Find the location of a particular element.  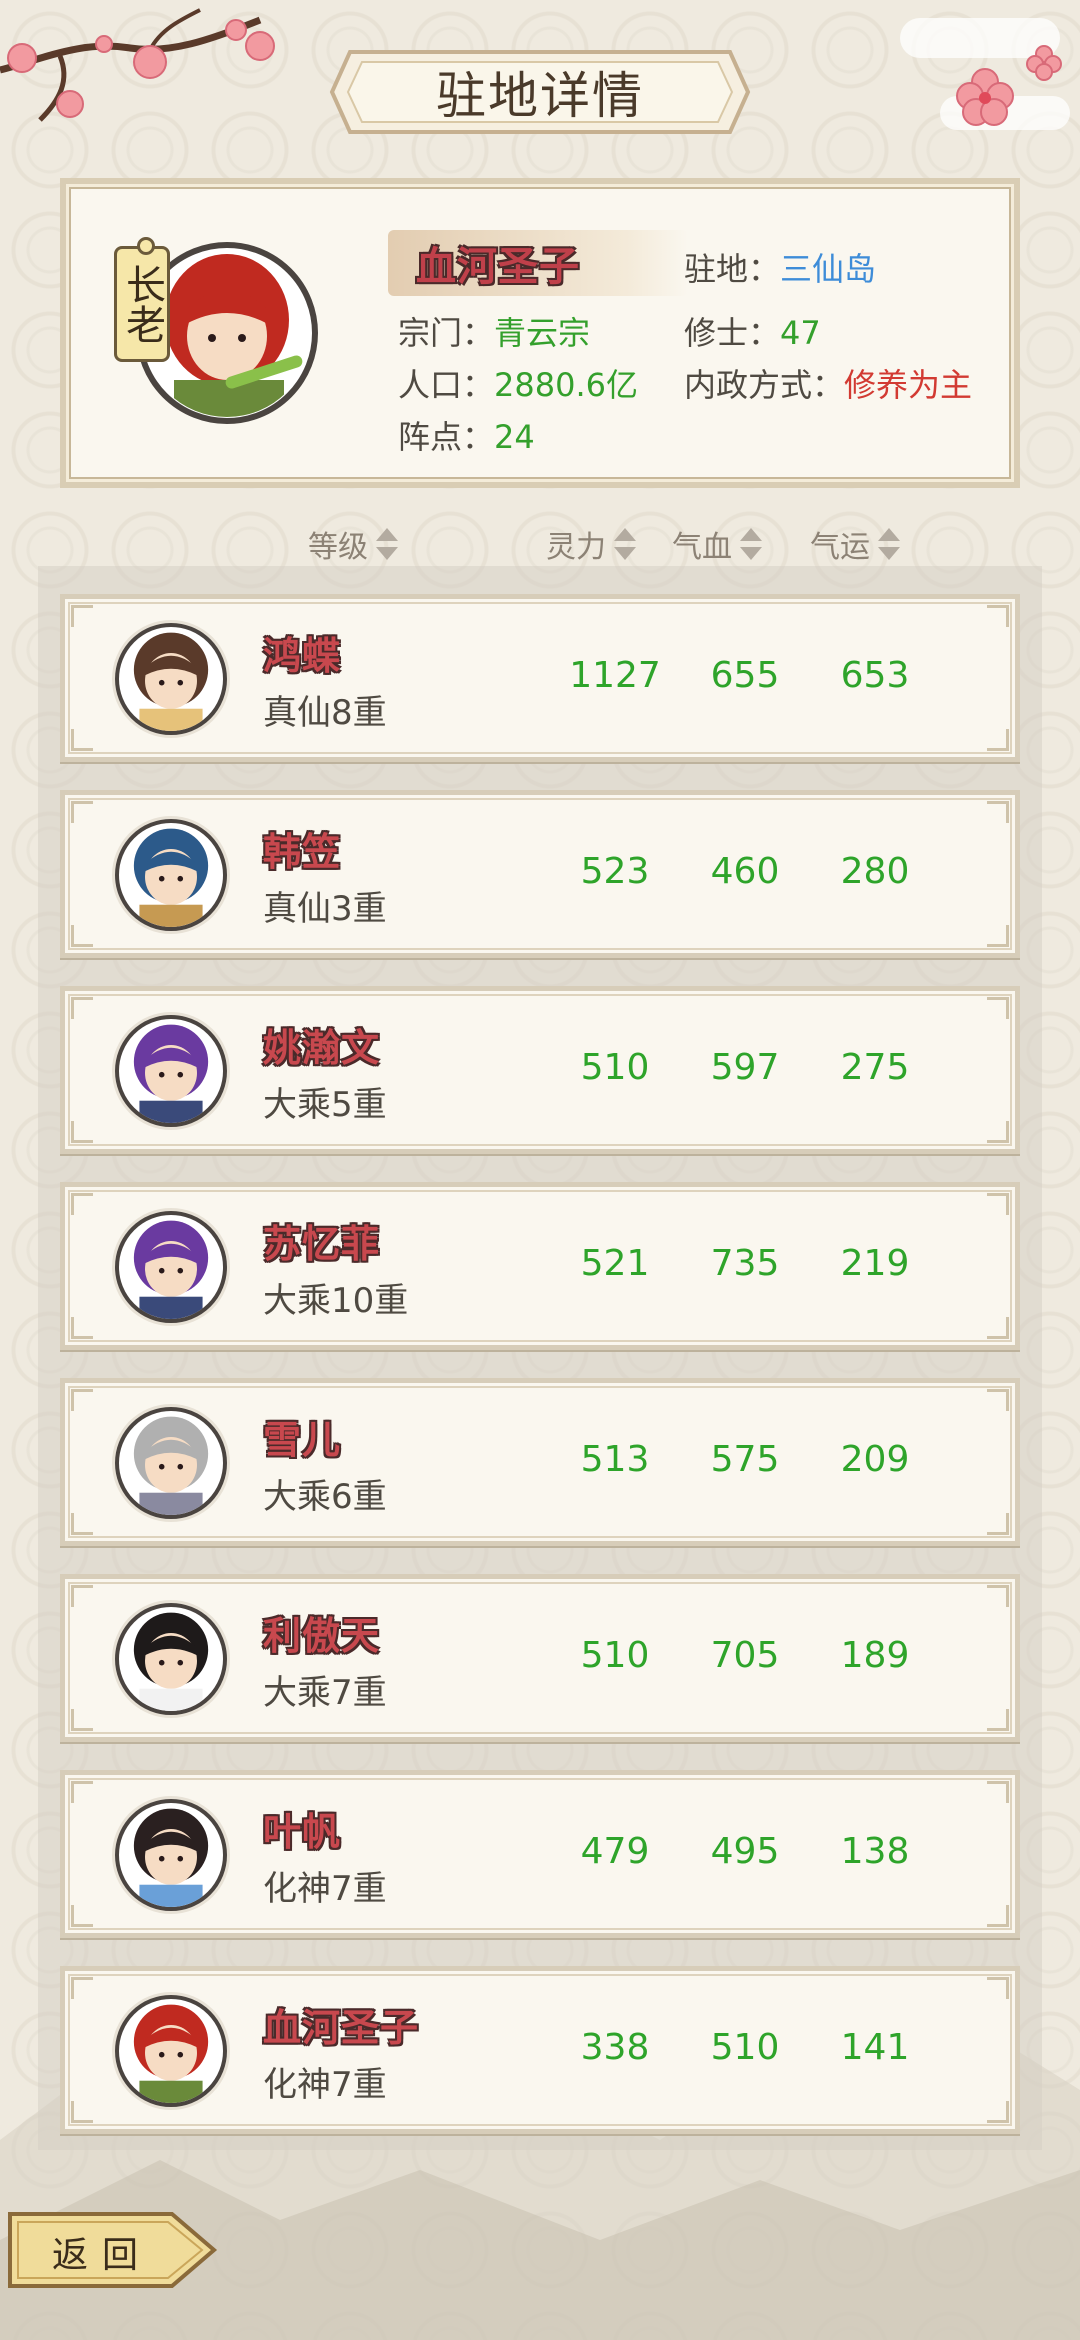

blood-header-label: 气血 is located at coordinates (702, 547).